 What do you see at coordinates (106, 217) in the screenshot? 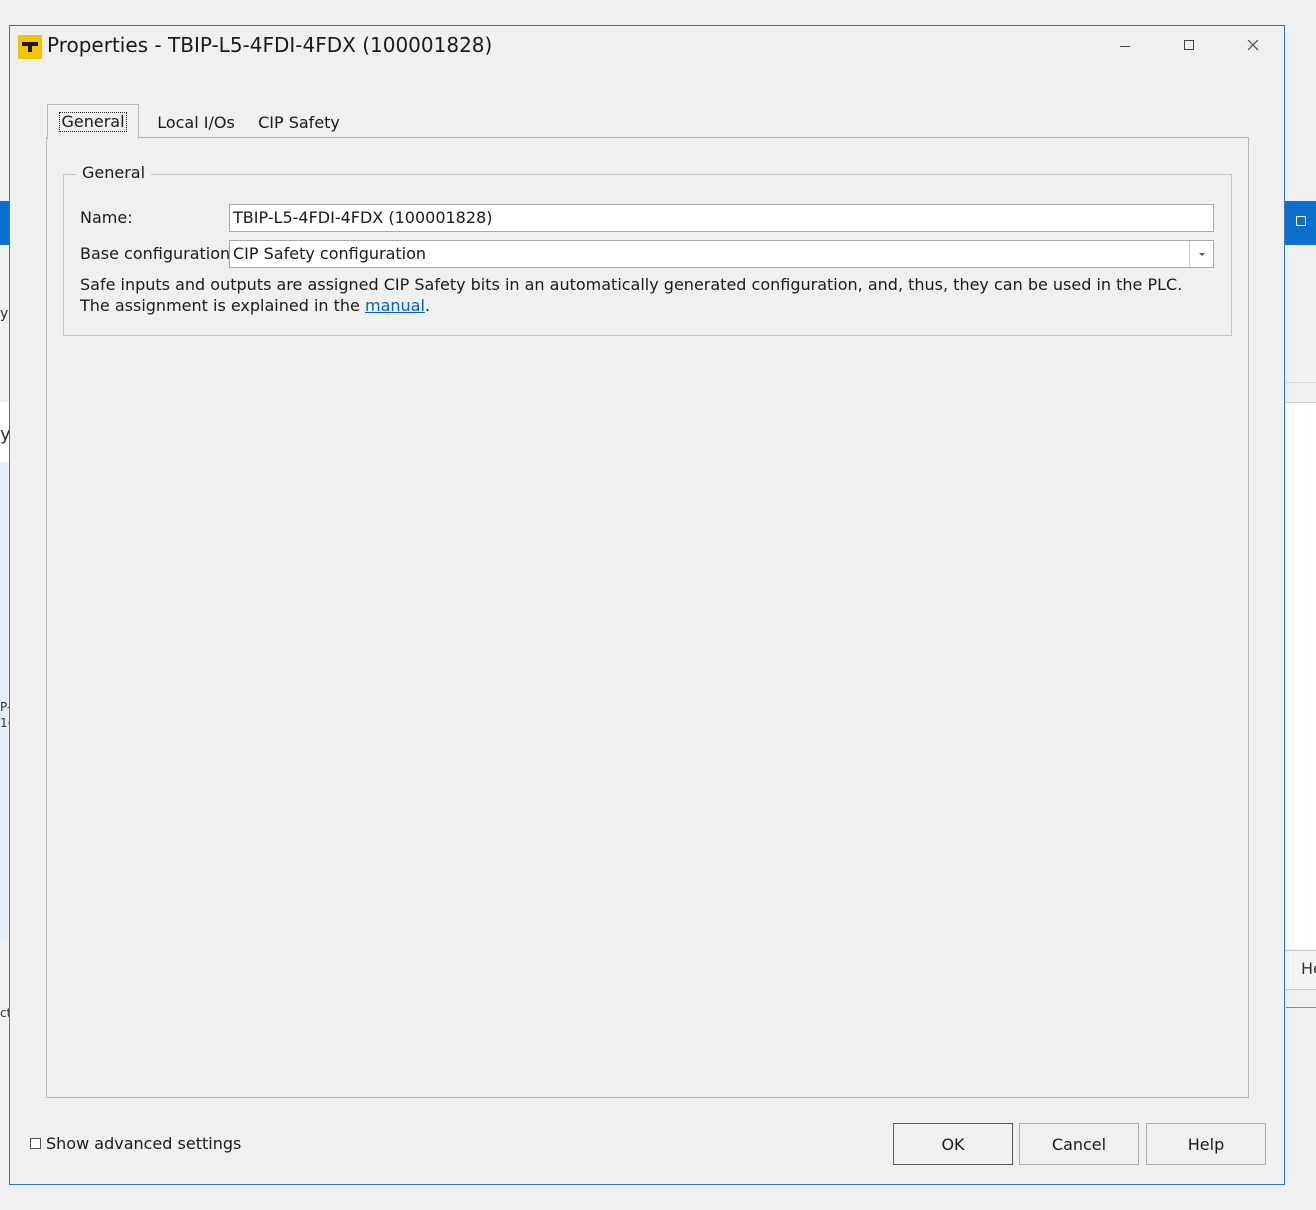
I see `name-label: Name:` at bounding box center [106, 217].